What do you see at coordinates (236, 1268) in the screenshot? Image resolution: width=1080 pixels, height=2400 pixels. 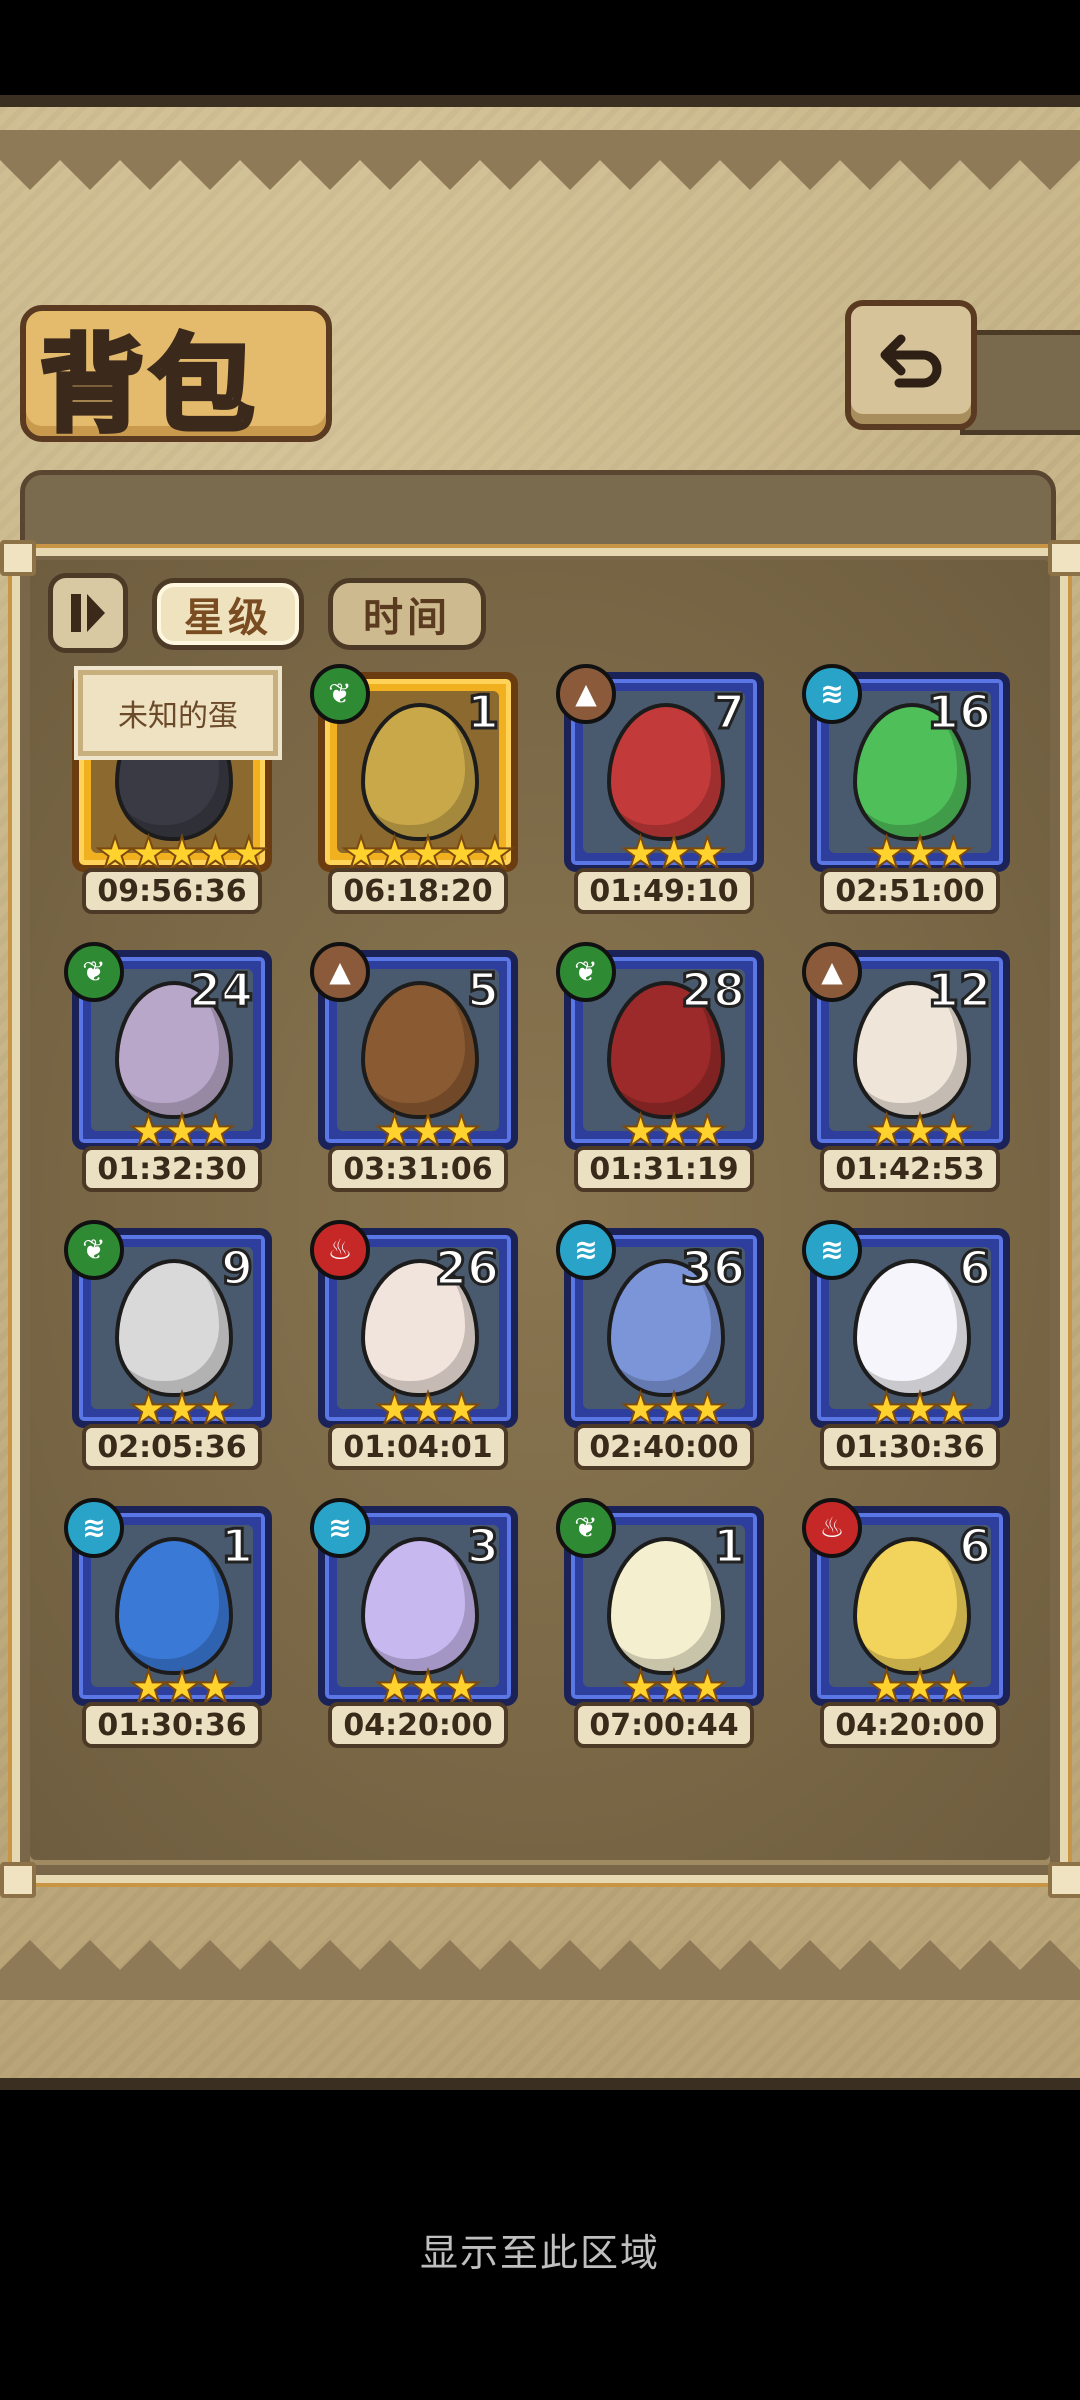 I see `egg-count: 9` at bounding box center [236, 1268].